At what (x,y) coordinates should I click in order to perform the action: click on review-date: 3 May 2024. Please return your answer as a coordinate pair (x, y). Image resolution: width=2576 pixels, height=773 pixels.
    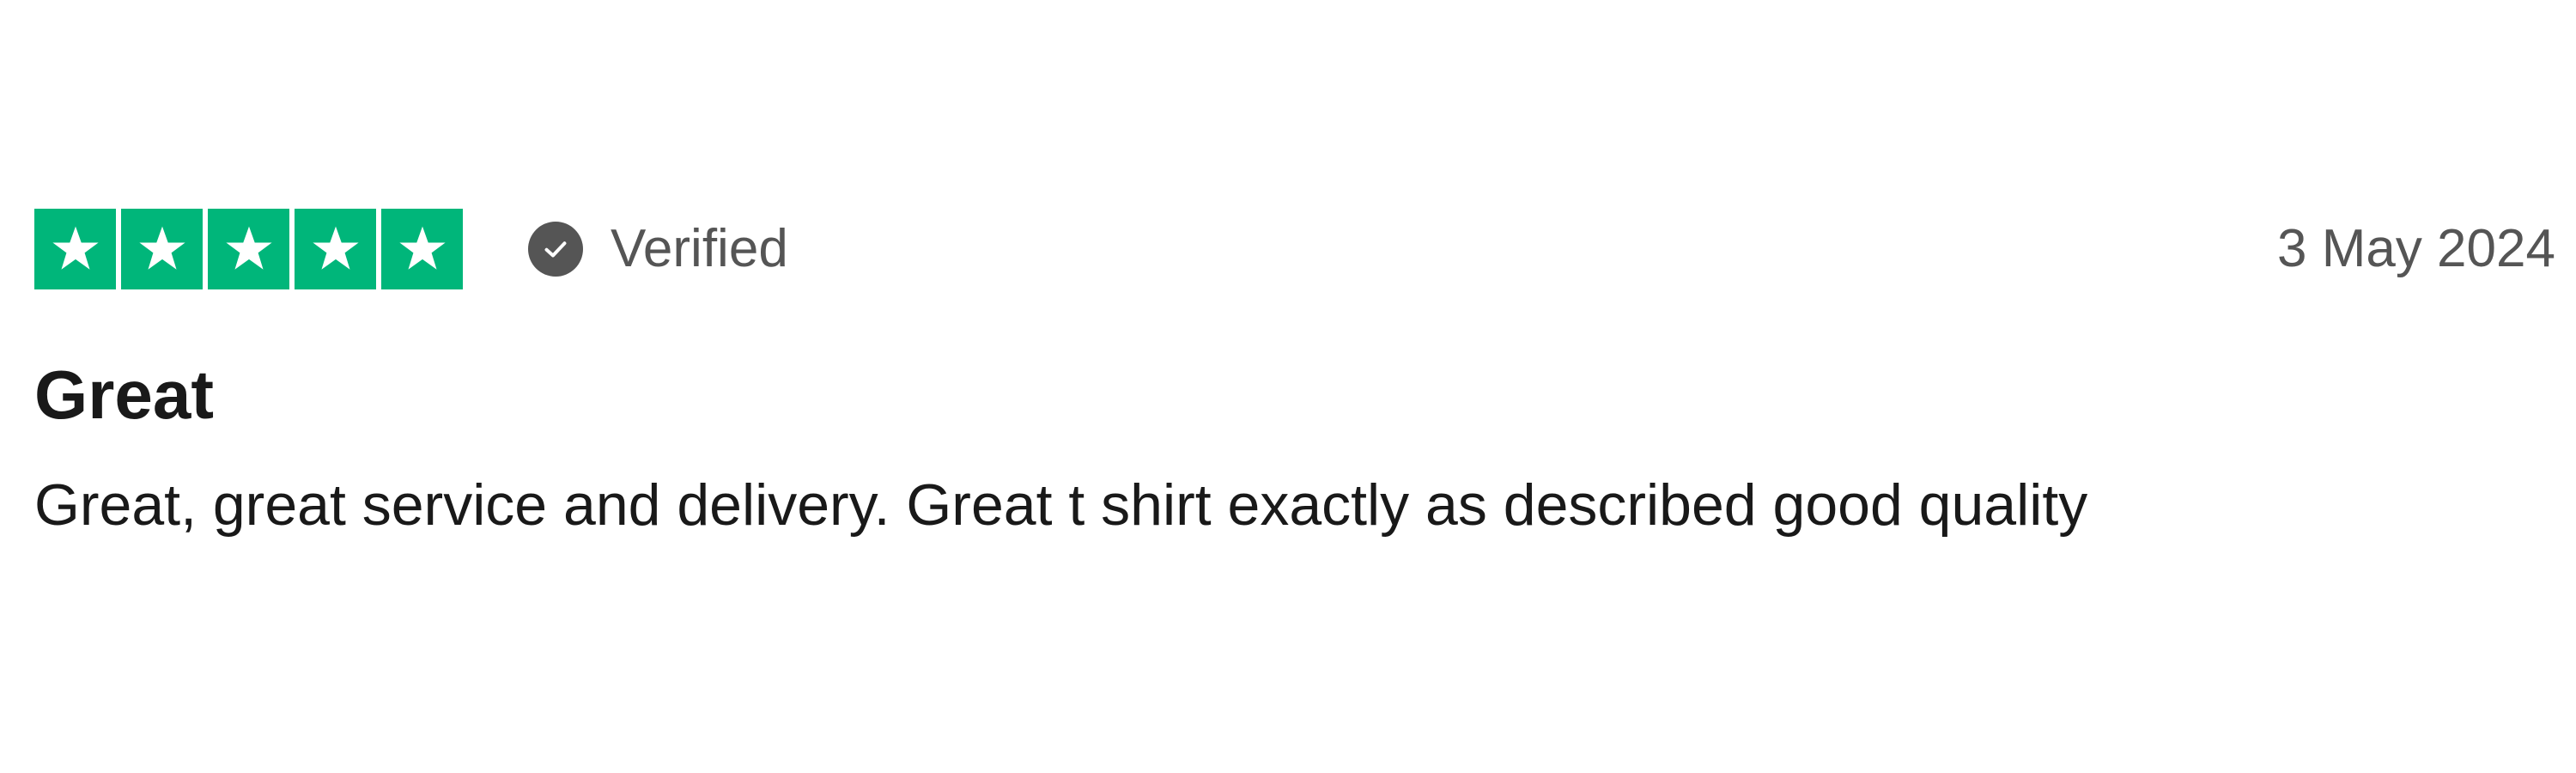
    Looking at the image, I should click on (2416, 249).